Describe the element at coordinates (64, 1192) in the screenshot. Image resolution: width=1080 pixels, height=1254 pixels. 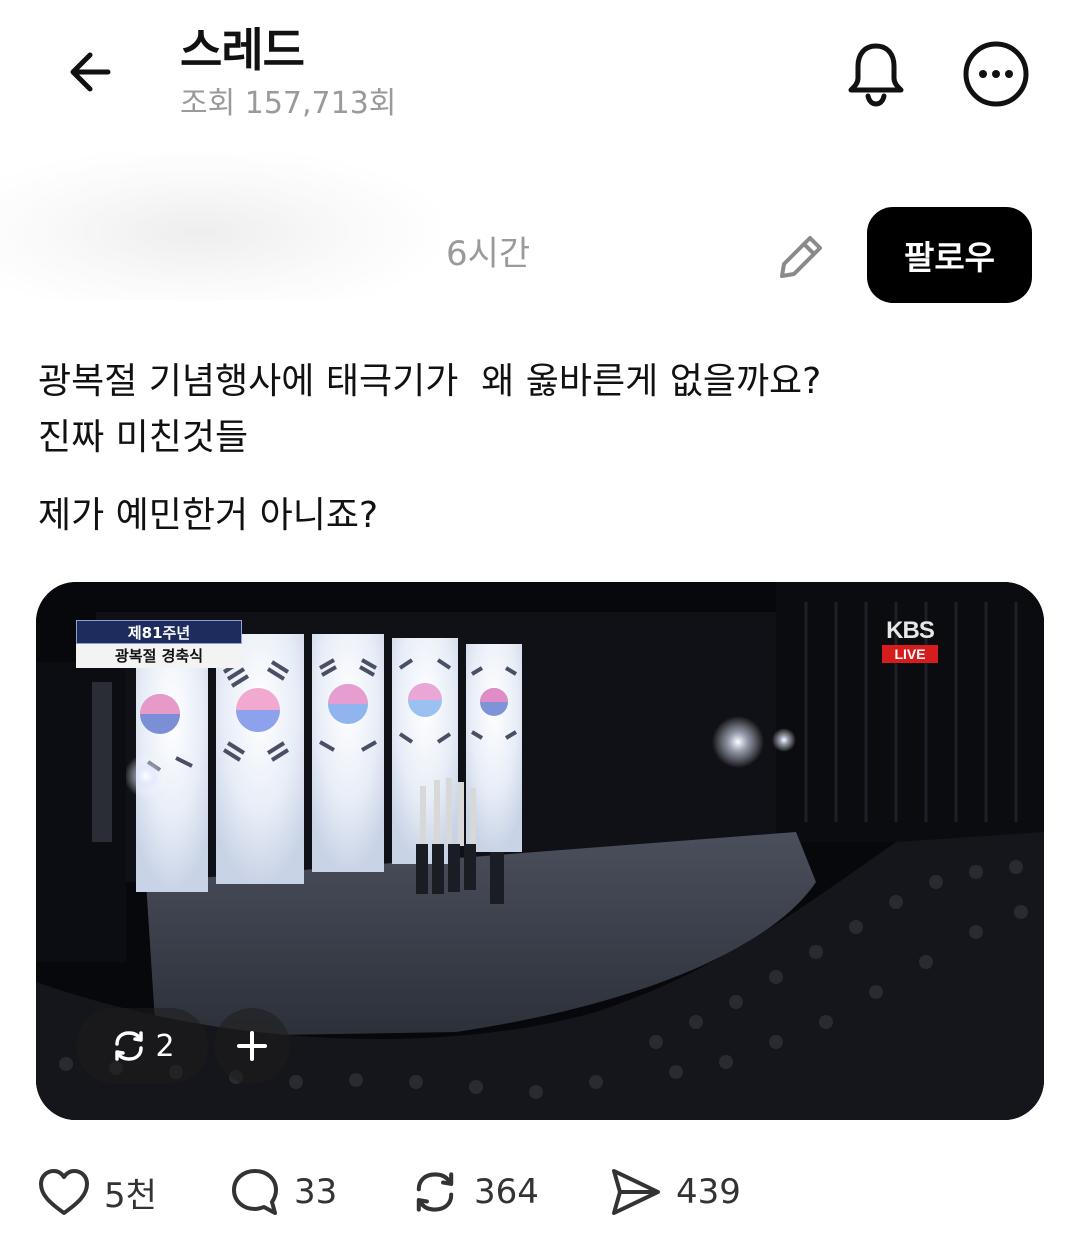
I see `heart-icon` at that location.